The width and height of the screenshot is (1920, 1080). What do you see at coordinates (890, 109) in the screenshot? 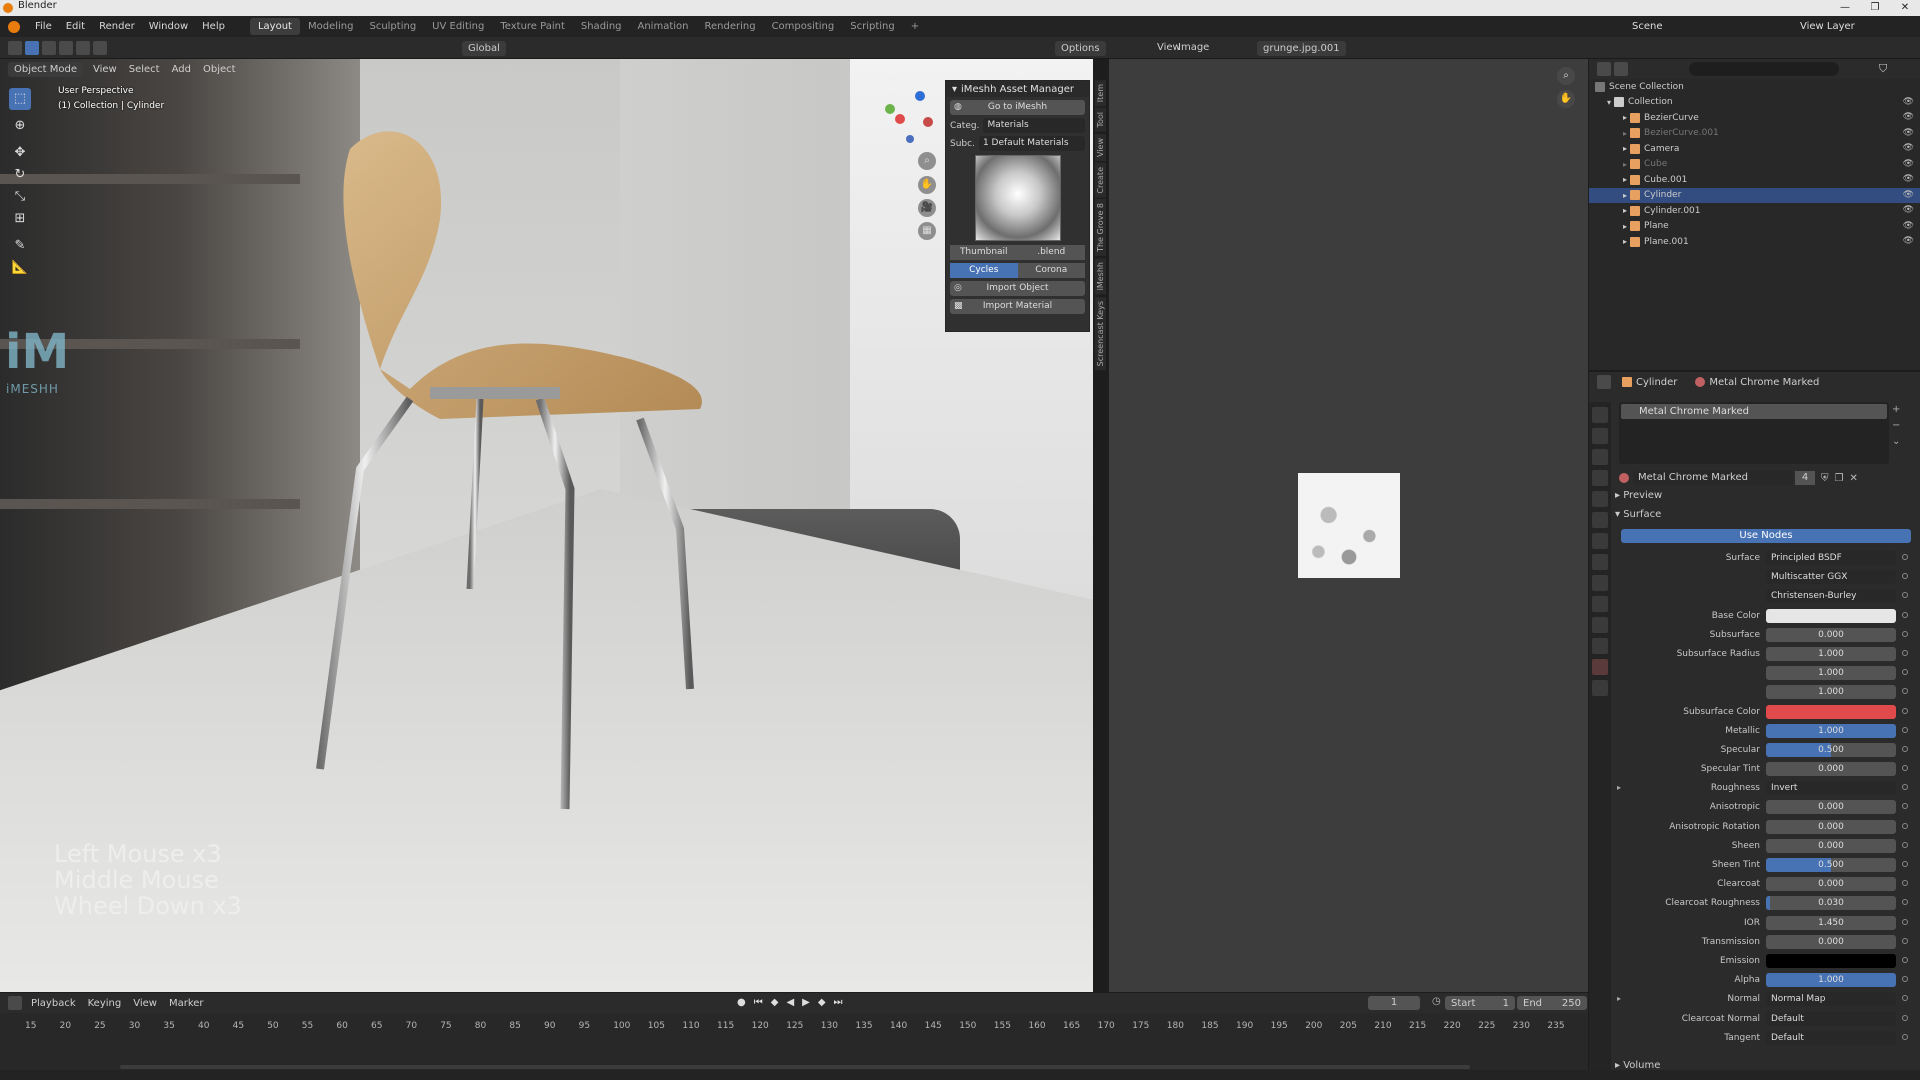
I see `gizmo-y-axis-icon` at bounding box center [890, 109].